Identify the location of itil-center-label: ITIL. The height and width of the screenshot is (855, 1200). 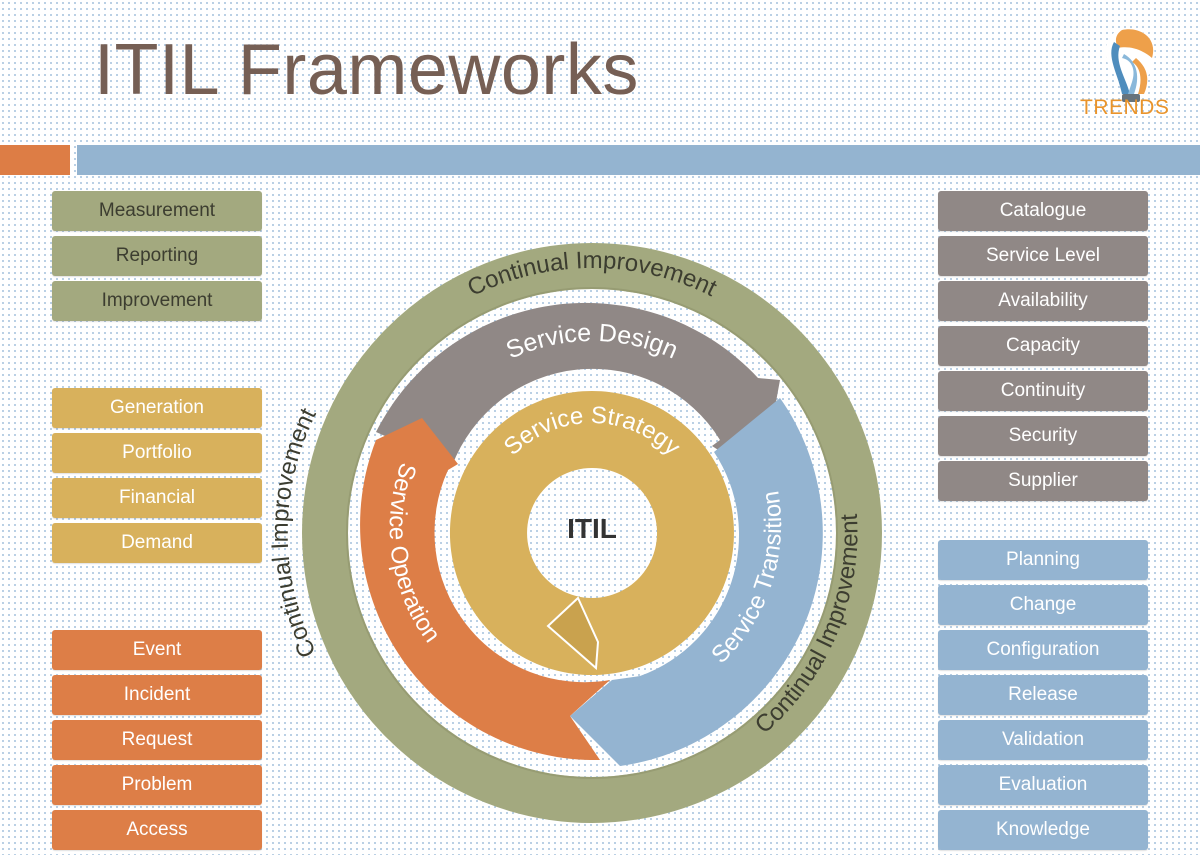
(592, 528).